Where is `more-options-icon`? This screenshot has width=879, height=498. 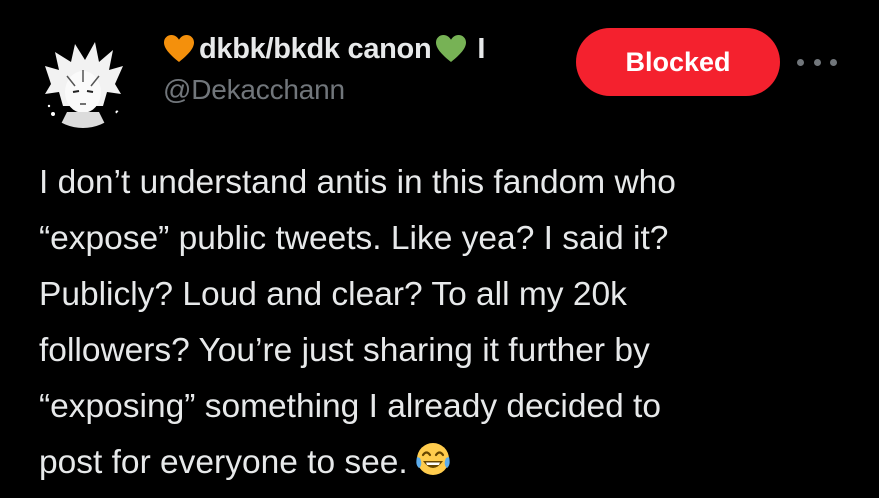 more-options-icon is located at coordinates (817, 62).